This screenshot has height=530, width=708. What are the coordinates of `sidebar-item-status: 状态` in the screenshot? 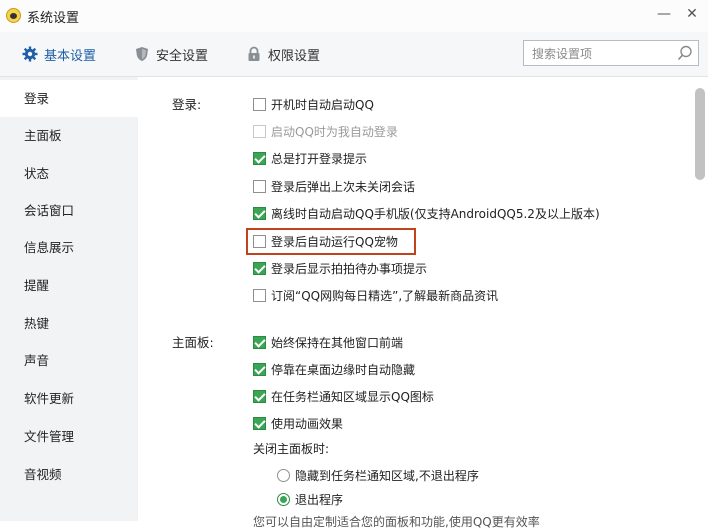 It's located at (69, 173).